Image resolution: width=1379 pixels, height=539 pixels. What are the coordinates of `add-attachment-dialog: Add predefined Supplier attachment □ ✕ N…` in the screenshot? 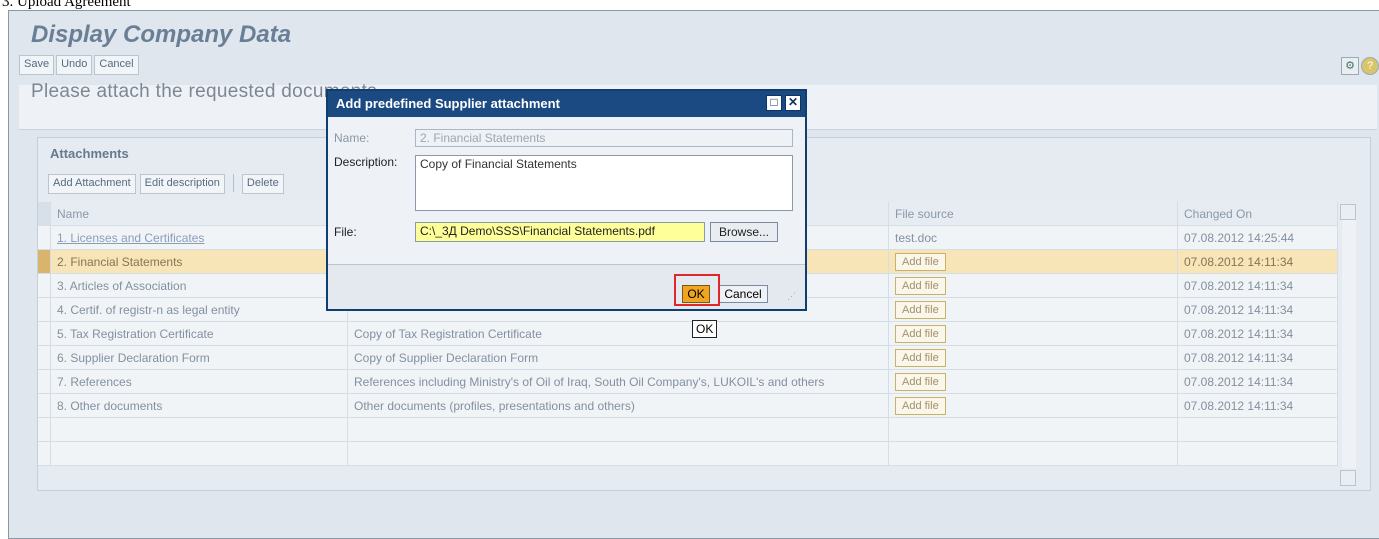 It's located at (566, 200).